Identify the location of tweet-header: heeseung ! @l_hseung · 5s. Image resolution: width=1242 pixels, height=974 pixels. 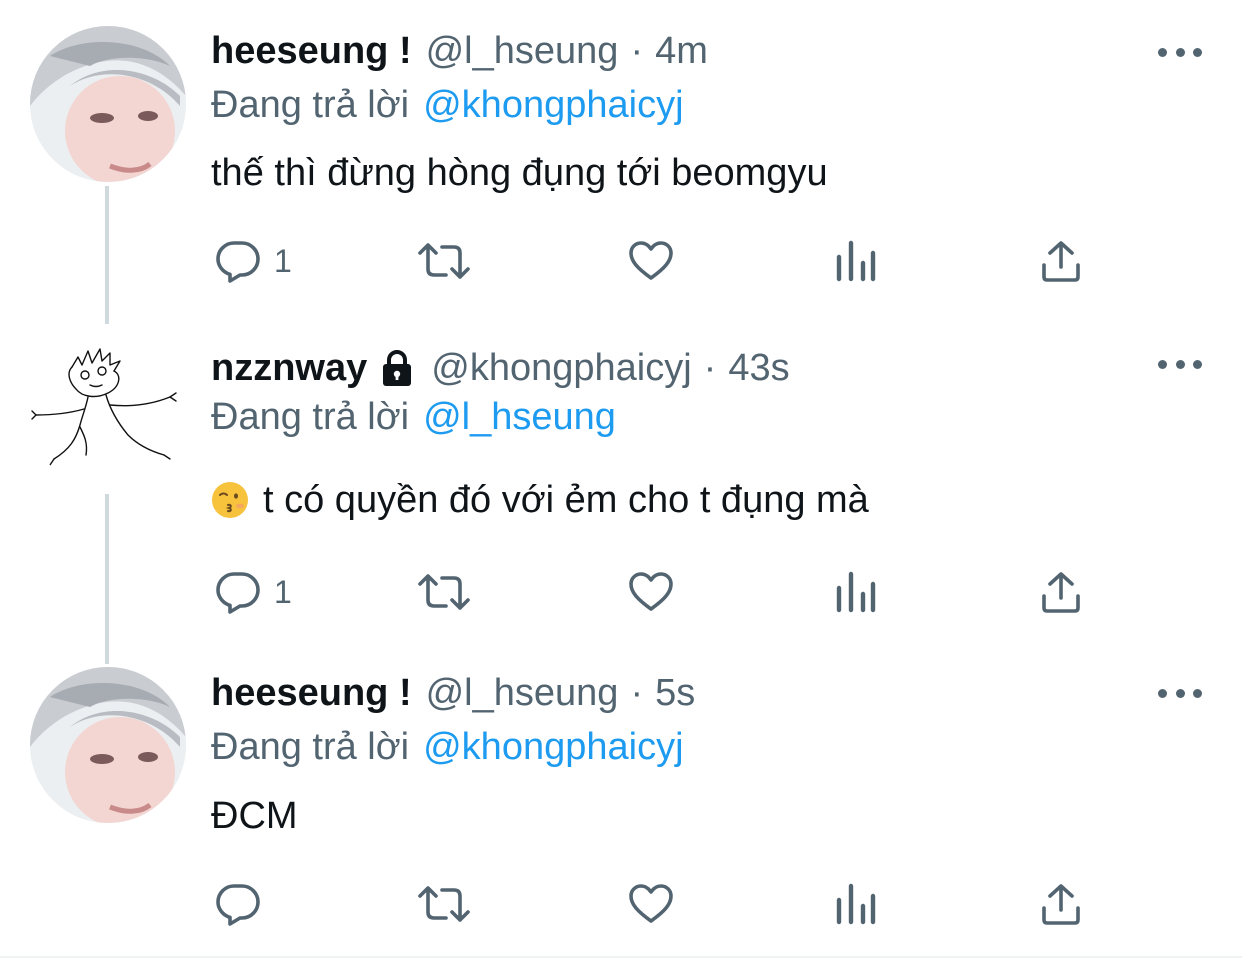
(453, 693).